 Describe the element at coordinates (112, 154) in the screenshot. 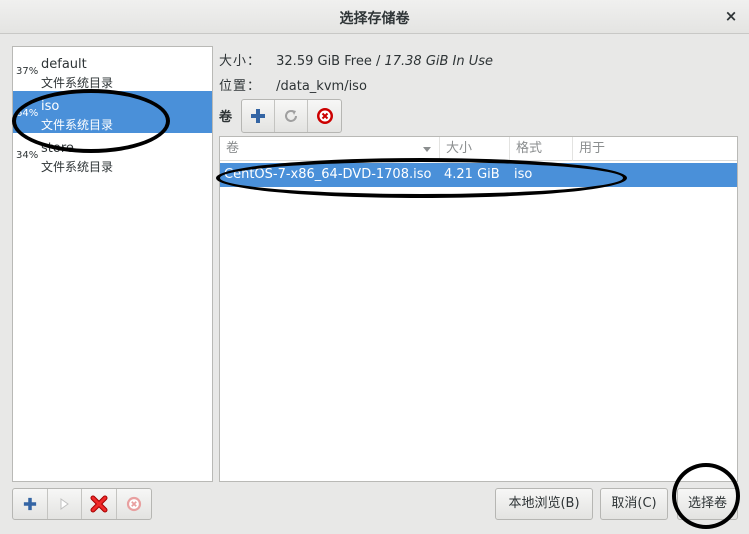

I see `pool-item-store: 34% store 文件系统目录` at that location.